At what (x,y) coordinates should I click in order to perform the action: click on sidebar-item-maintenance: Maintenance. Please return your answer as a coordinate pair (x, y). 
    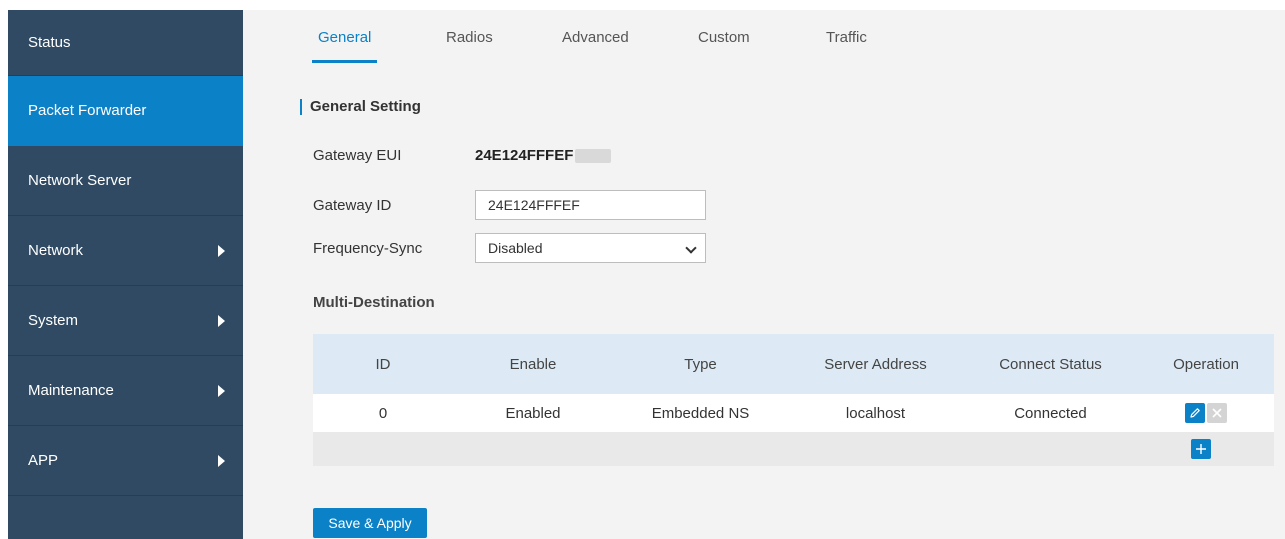
    Looking at the image, I should click on (125, 391).